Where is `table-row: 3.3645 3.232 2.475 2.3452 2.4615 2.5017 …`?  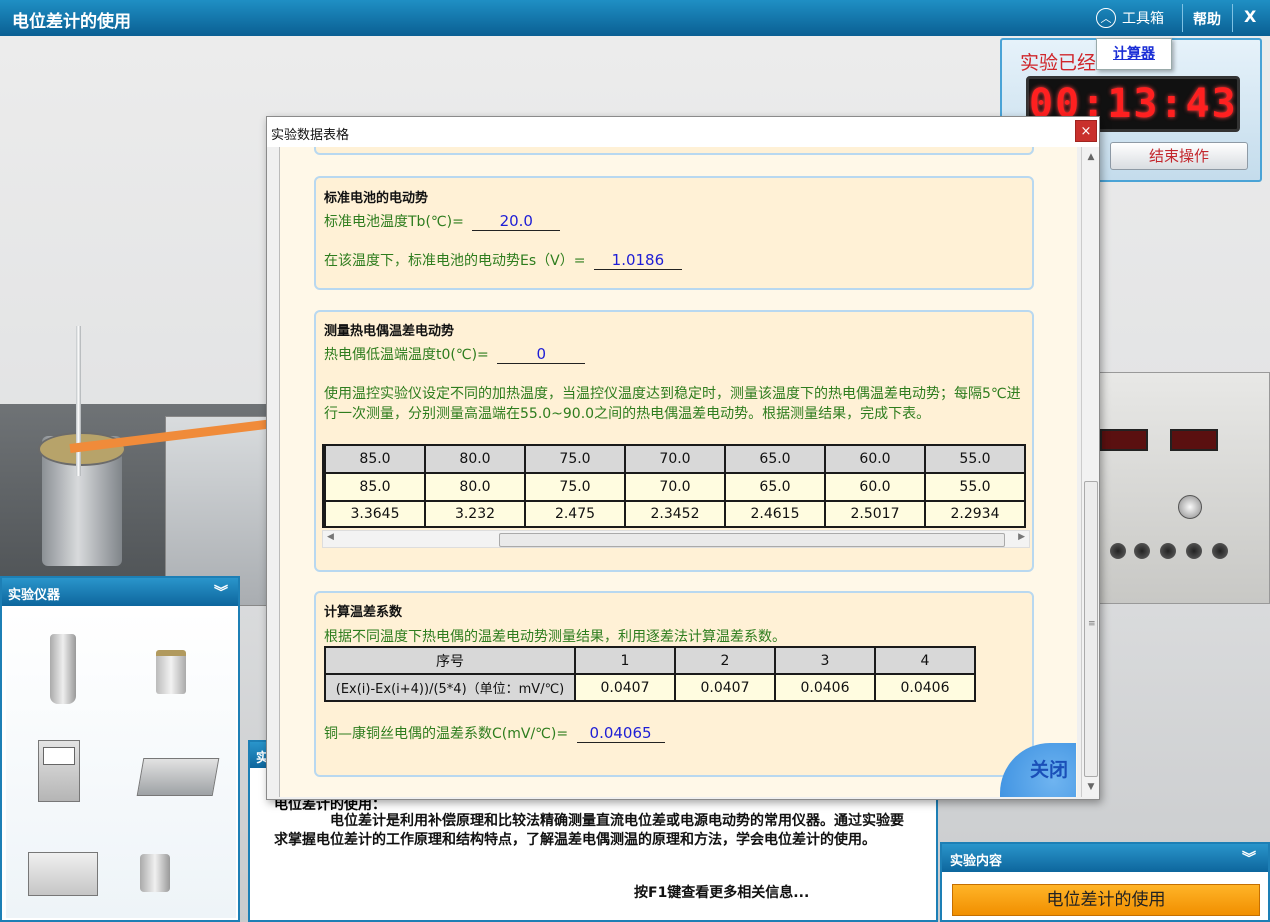 table-row: 3.3645 3.232 2.475 2.3452 2.4615 2.5017 … is located at coordinates (674, 514).